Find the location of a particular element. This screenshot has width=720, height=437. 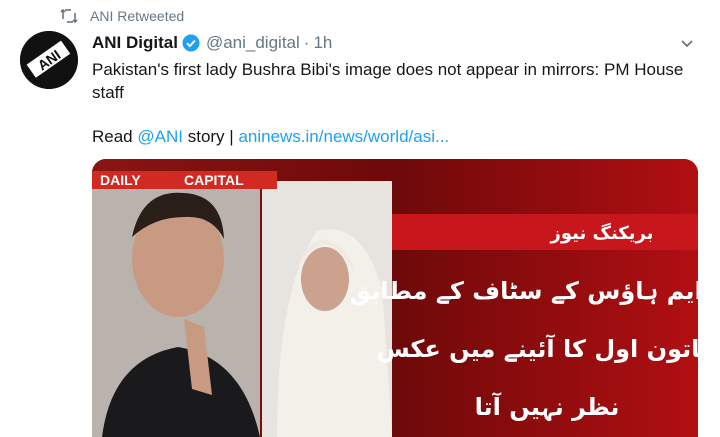

read-story: story | is located at coordinates (210, 136).